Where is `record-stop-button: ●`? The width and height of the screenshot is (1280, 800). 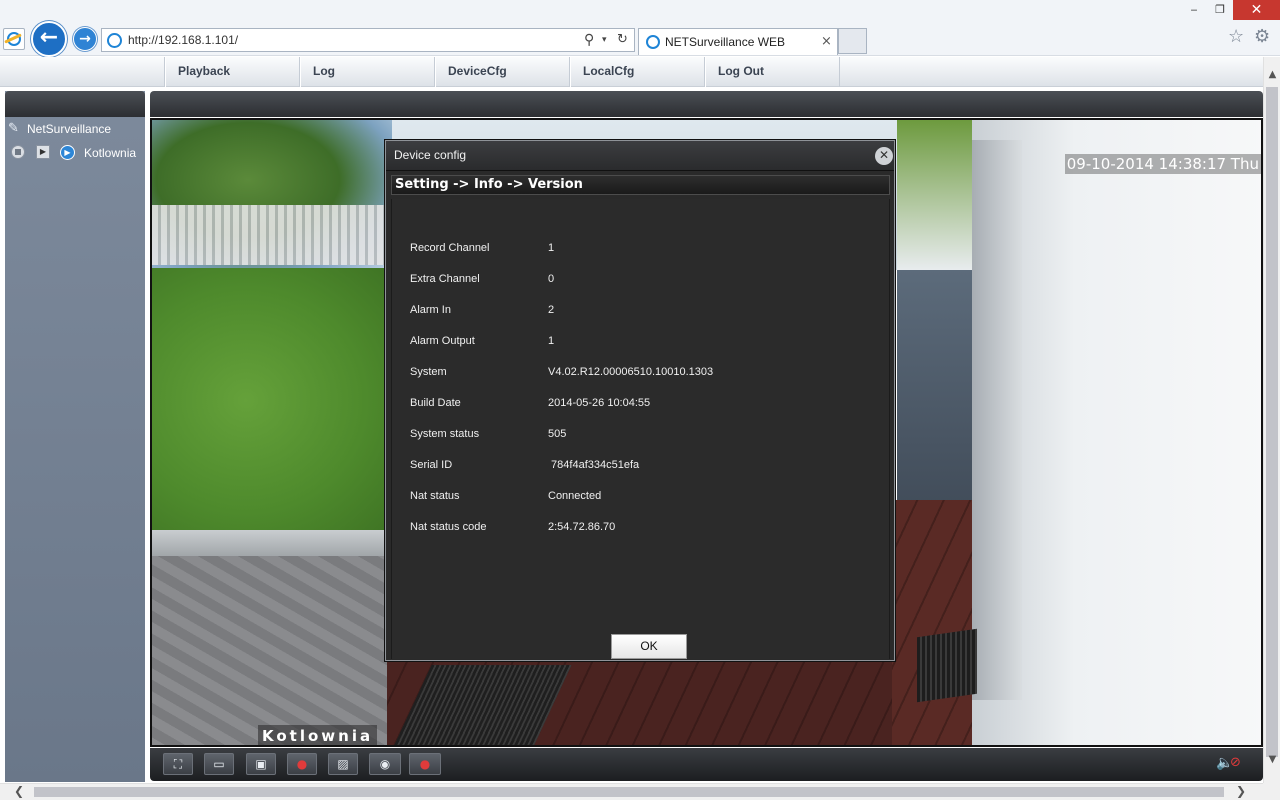 record-stop-button: ● is located at coordinates (425, 764).